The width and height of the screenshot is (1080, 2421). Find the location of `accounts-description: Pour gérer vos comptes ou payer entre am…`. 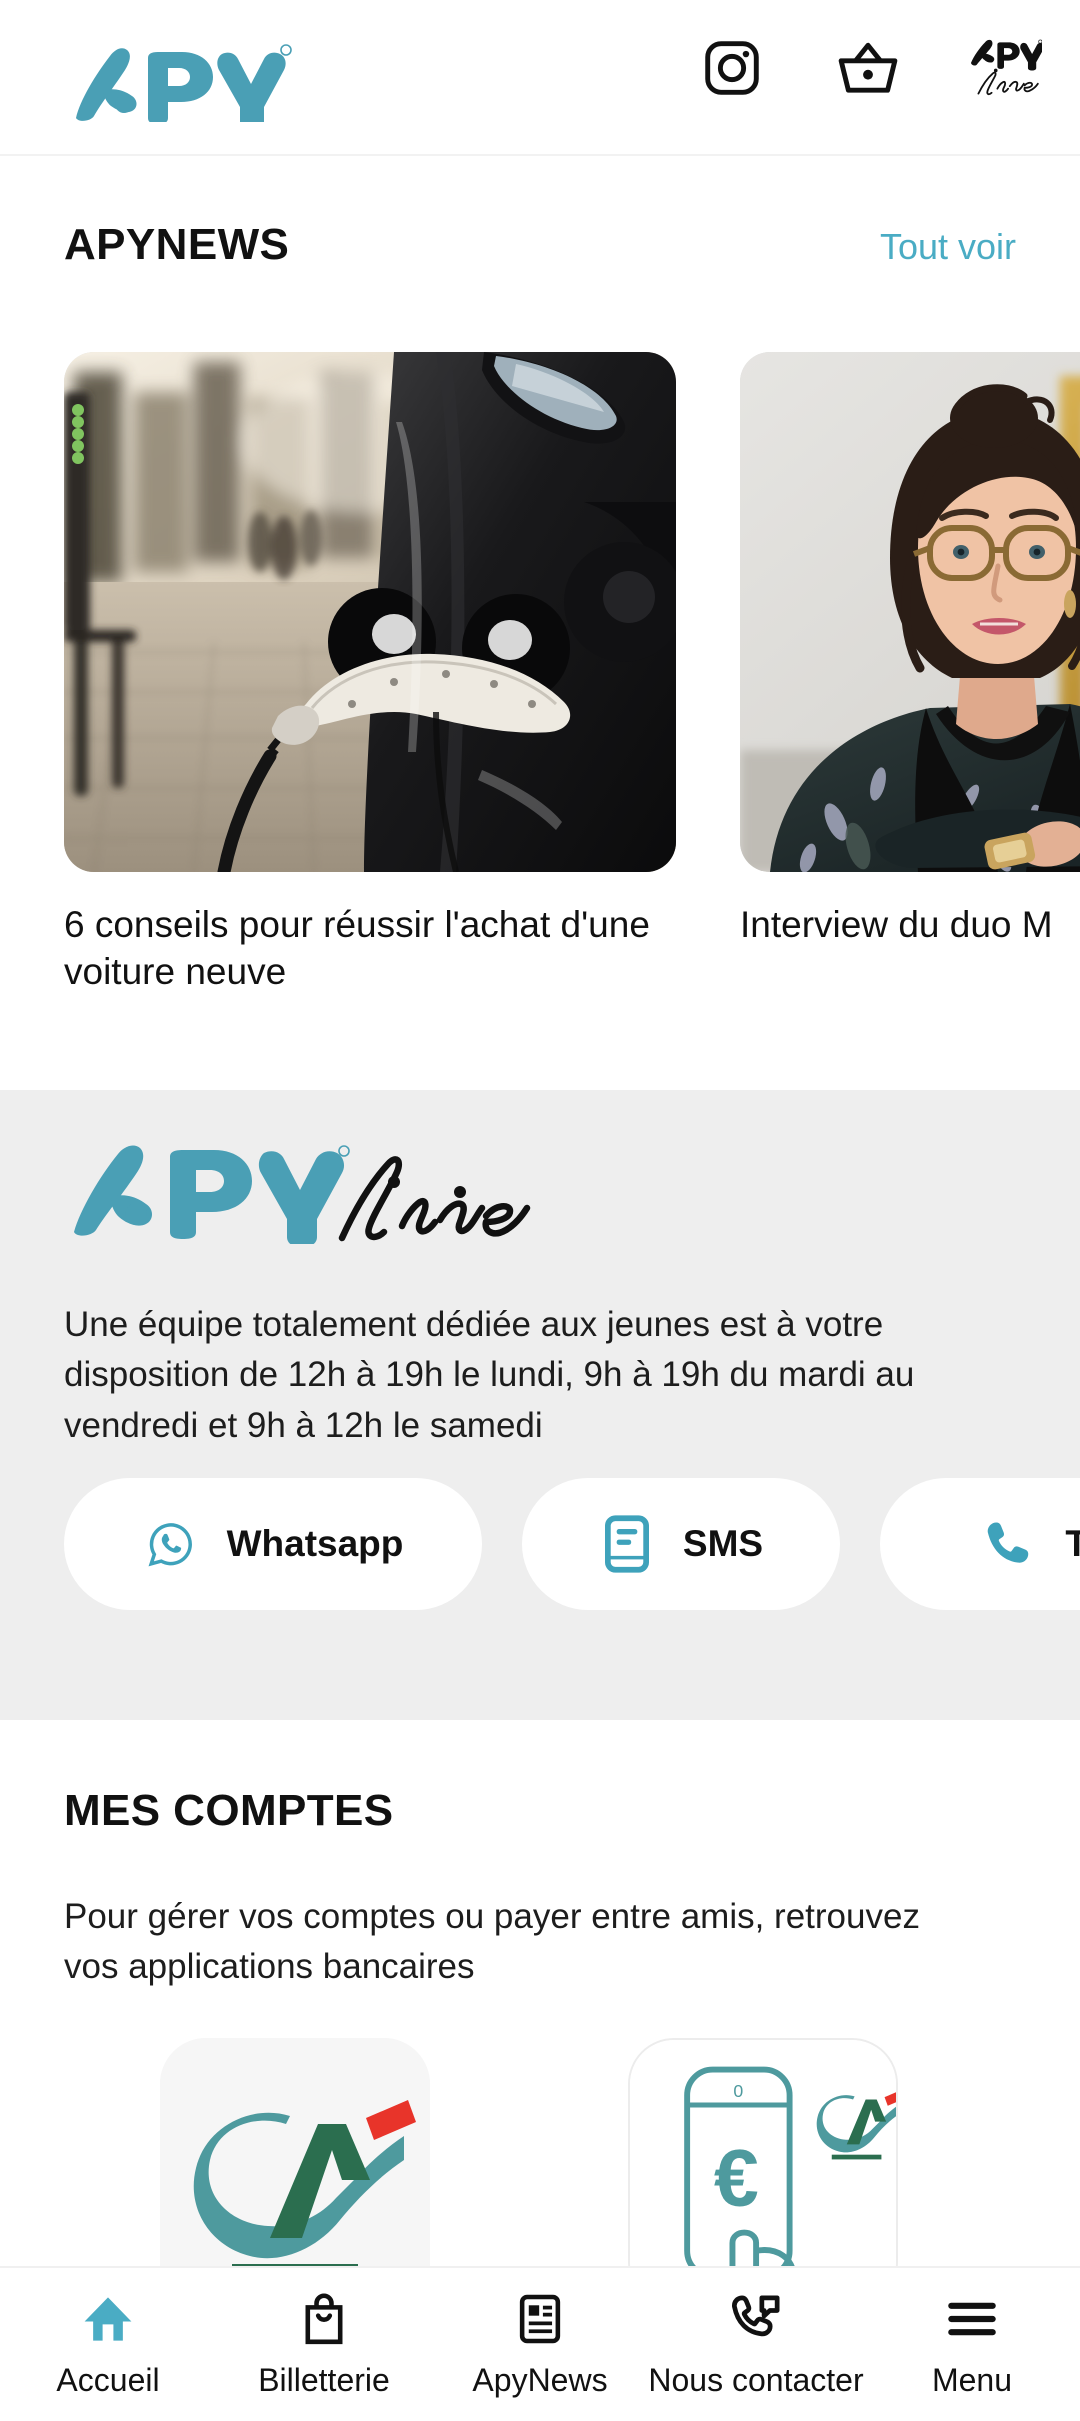

accounts-description: Pour gérer vos comptes ou payer entre am… is located at coordinates (492, 1941).